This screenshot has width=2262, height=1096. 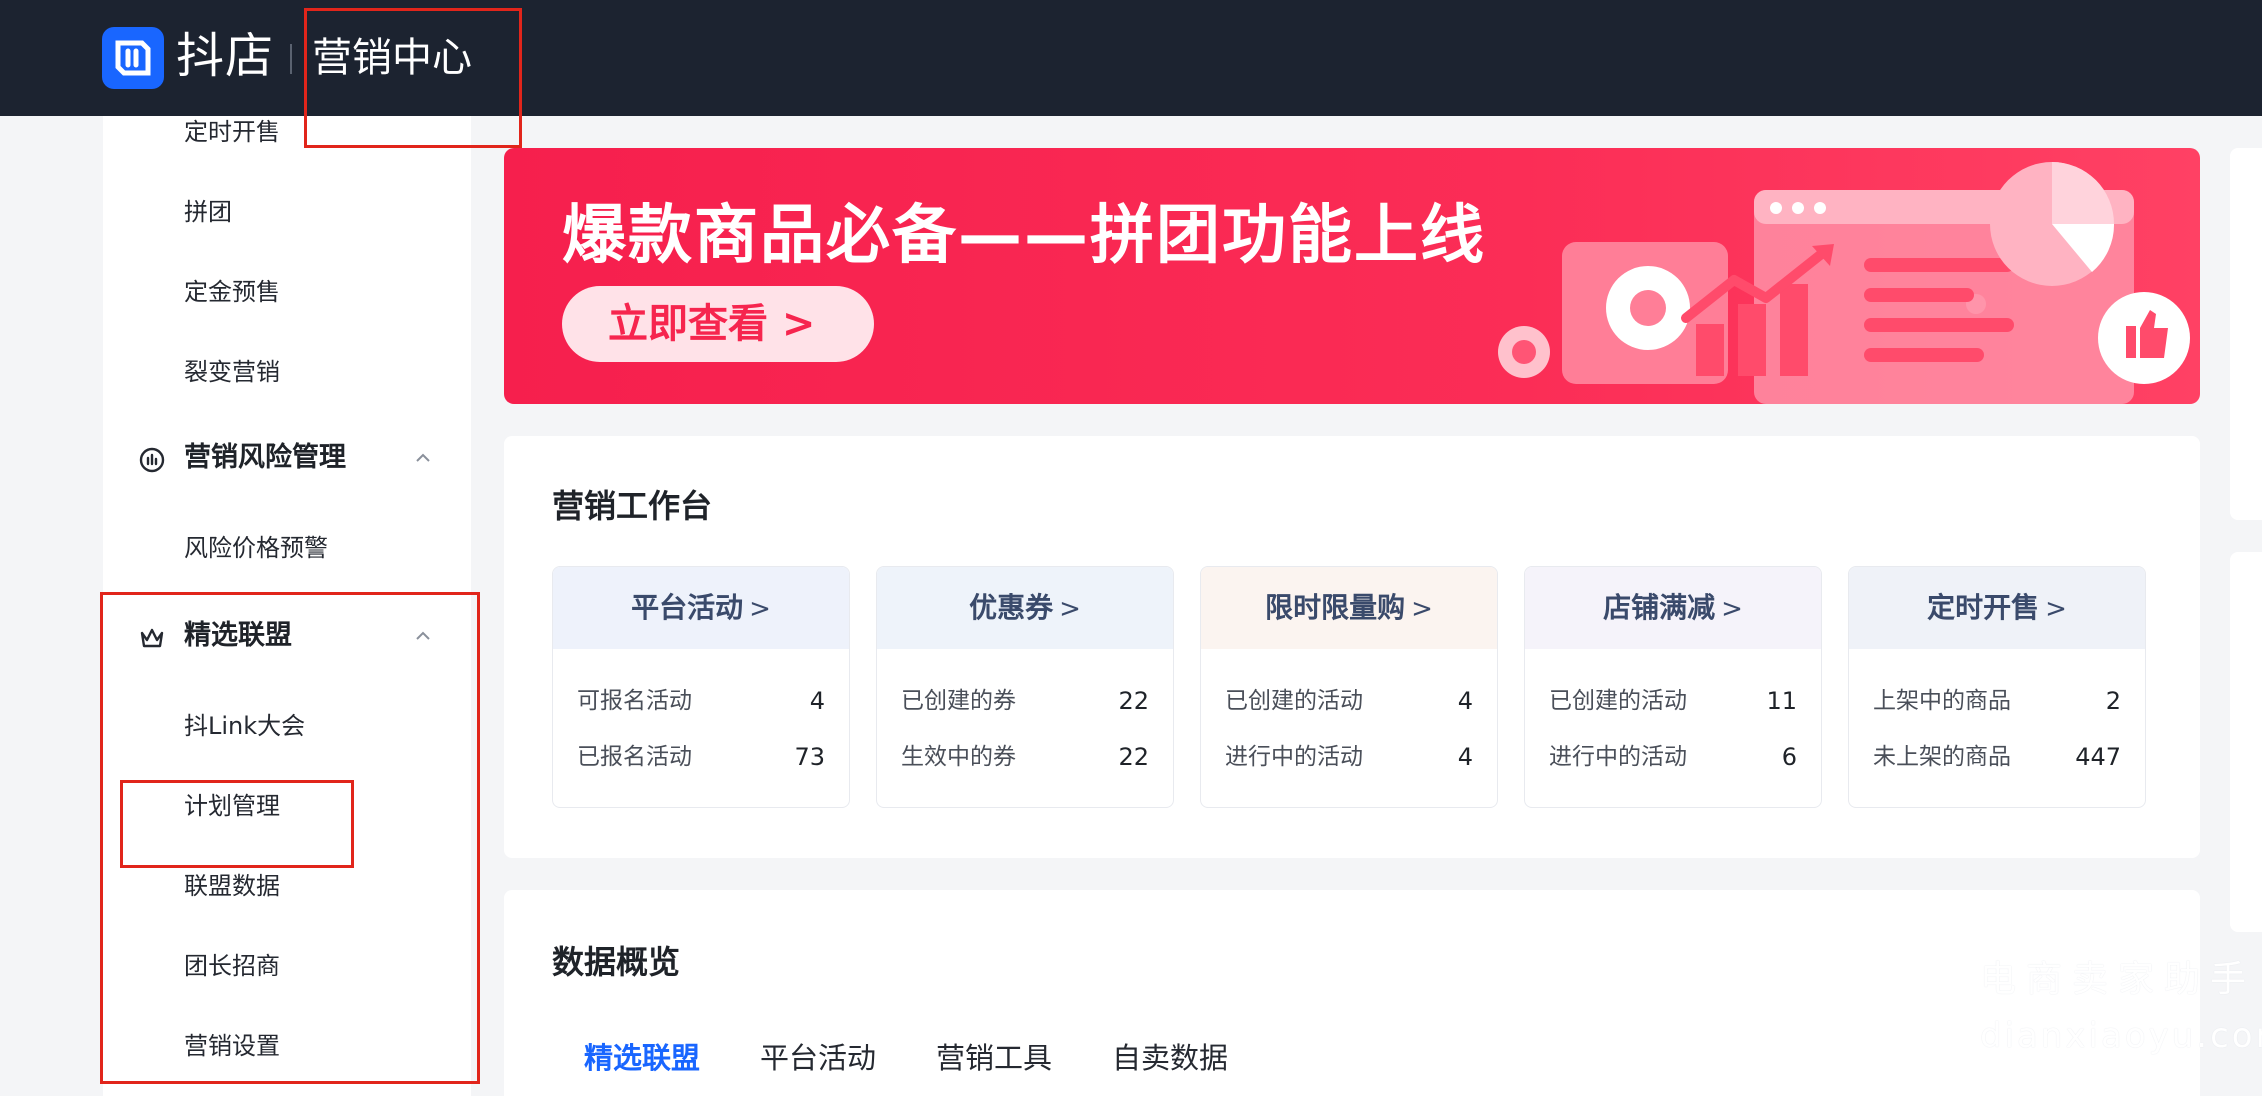 I want to click on sidebar-item-viral-marketing: 裂变营销, so click(x=232, y=372).